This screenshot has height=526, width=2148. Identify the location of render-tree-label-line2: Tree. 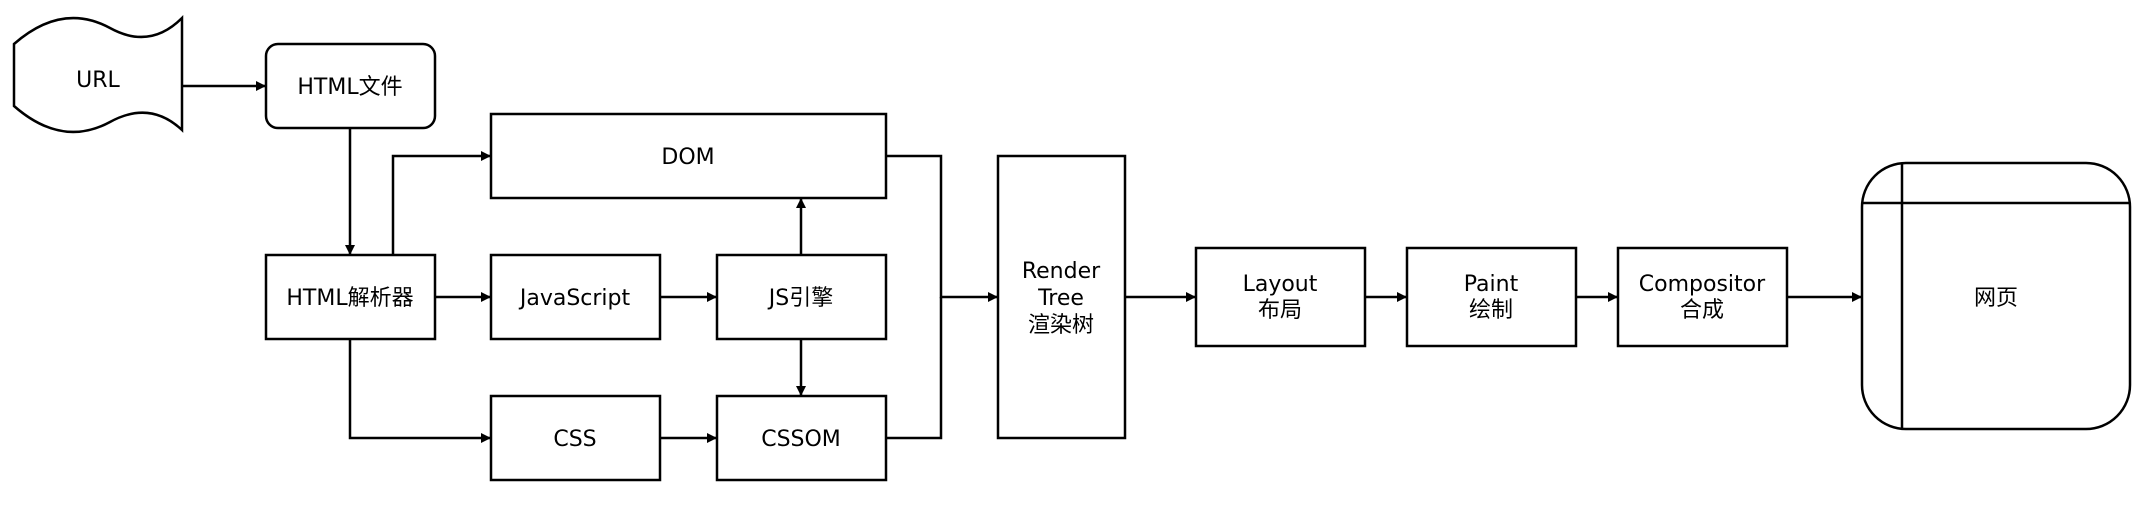
(1060, 298).